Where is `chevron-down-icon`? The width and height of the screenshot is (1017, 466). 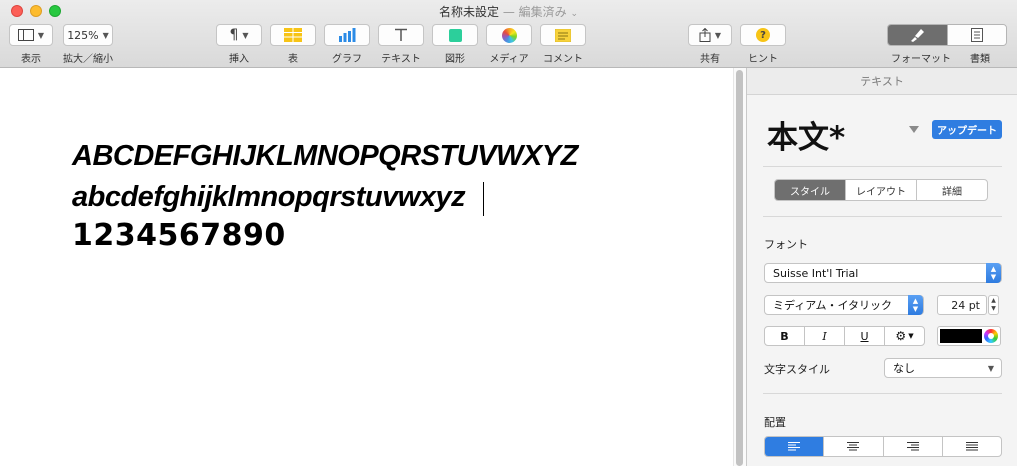
chevron-down-icon is located at coordinates (914, 129).